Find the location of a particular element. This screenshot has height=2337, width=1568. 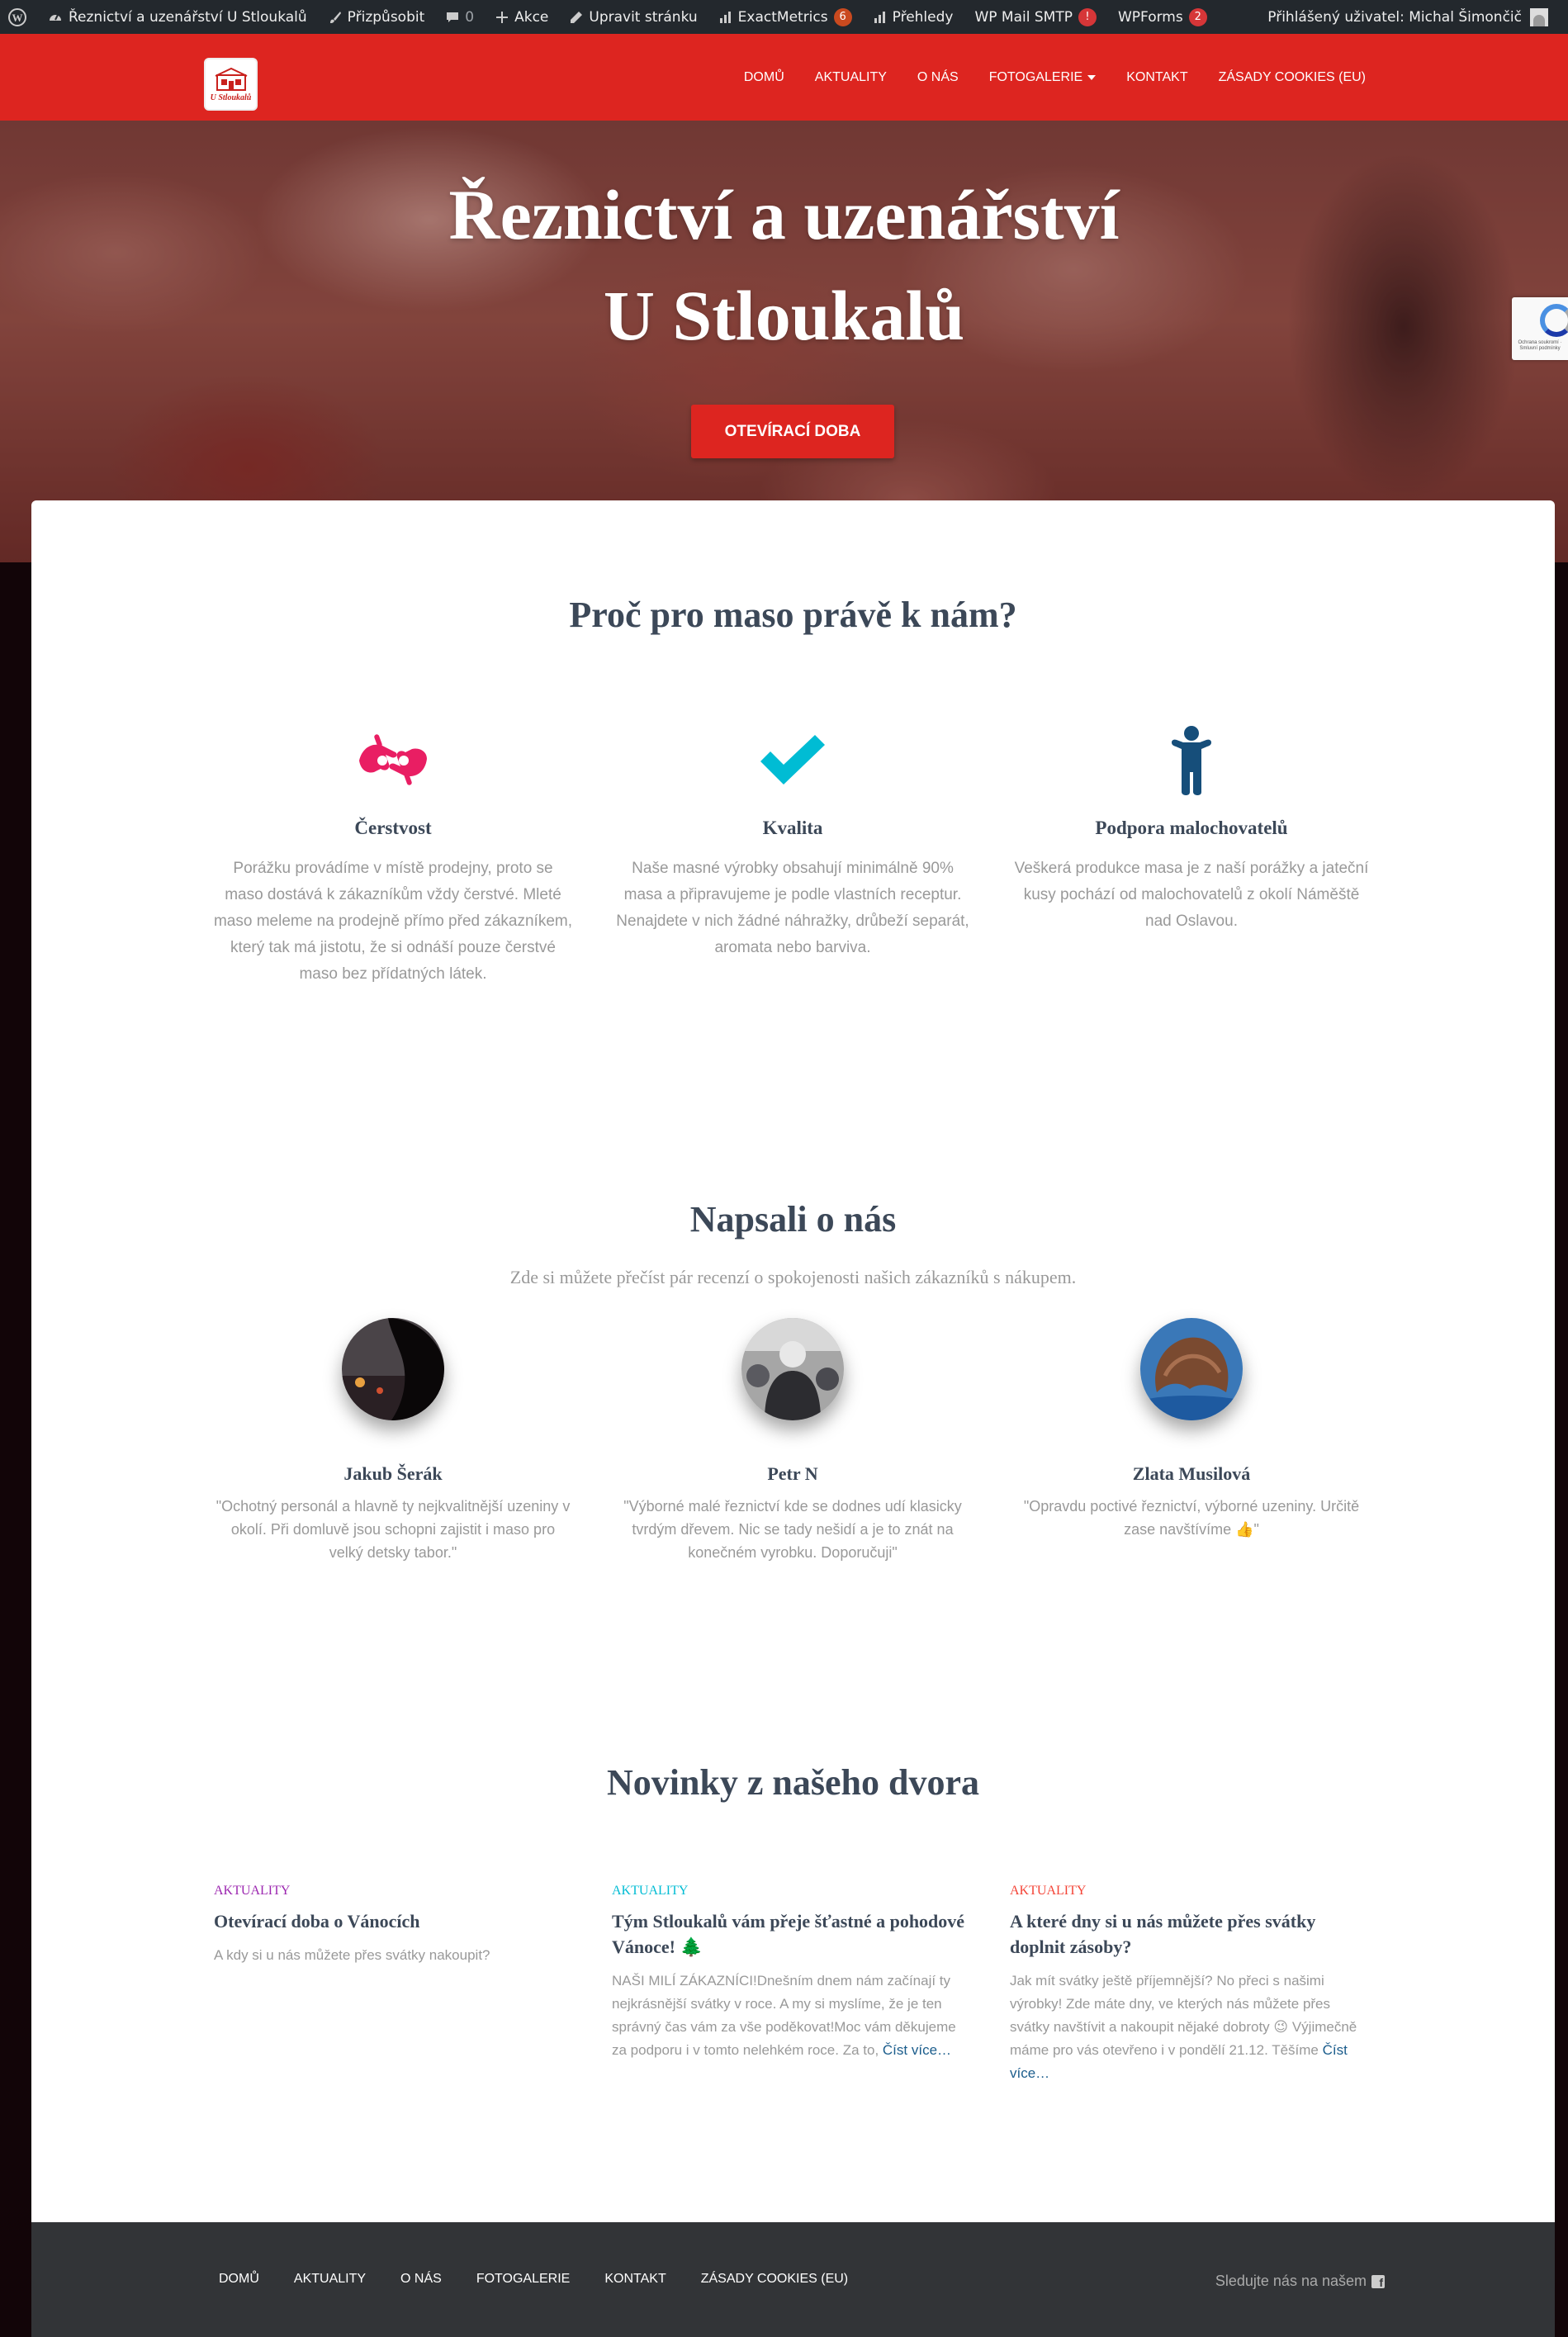

admin-wp-mail-smtp-label: WP Mail SMTP is located at coordinates (1023, 17).